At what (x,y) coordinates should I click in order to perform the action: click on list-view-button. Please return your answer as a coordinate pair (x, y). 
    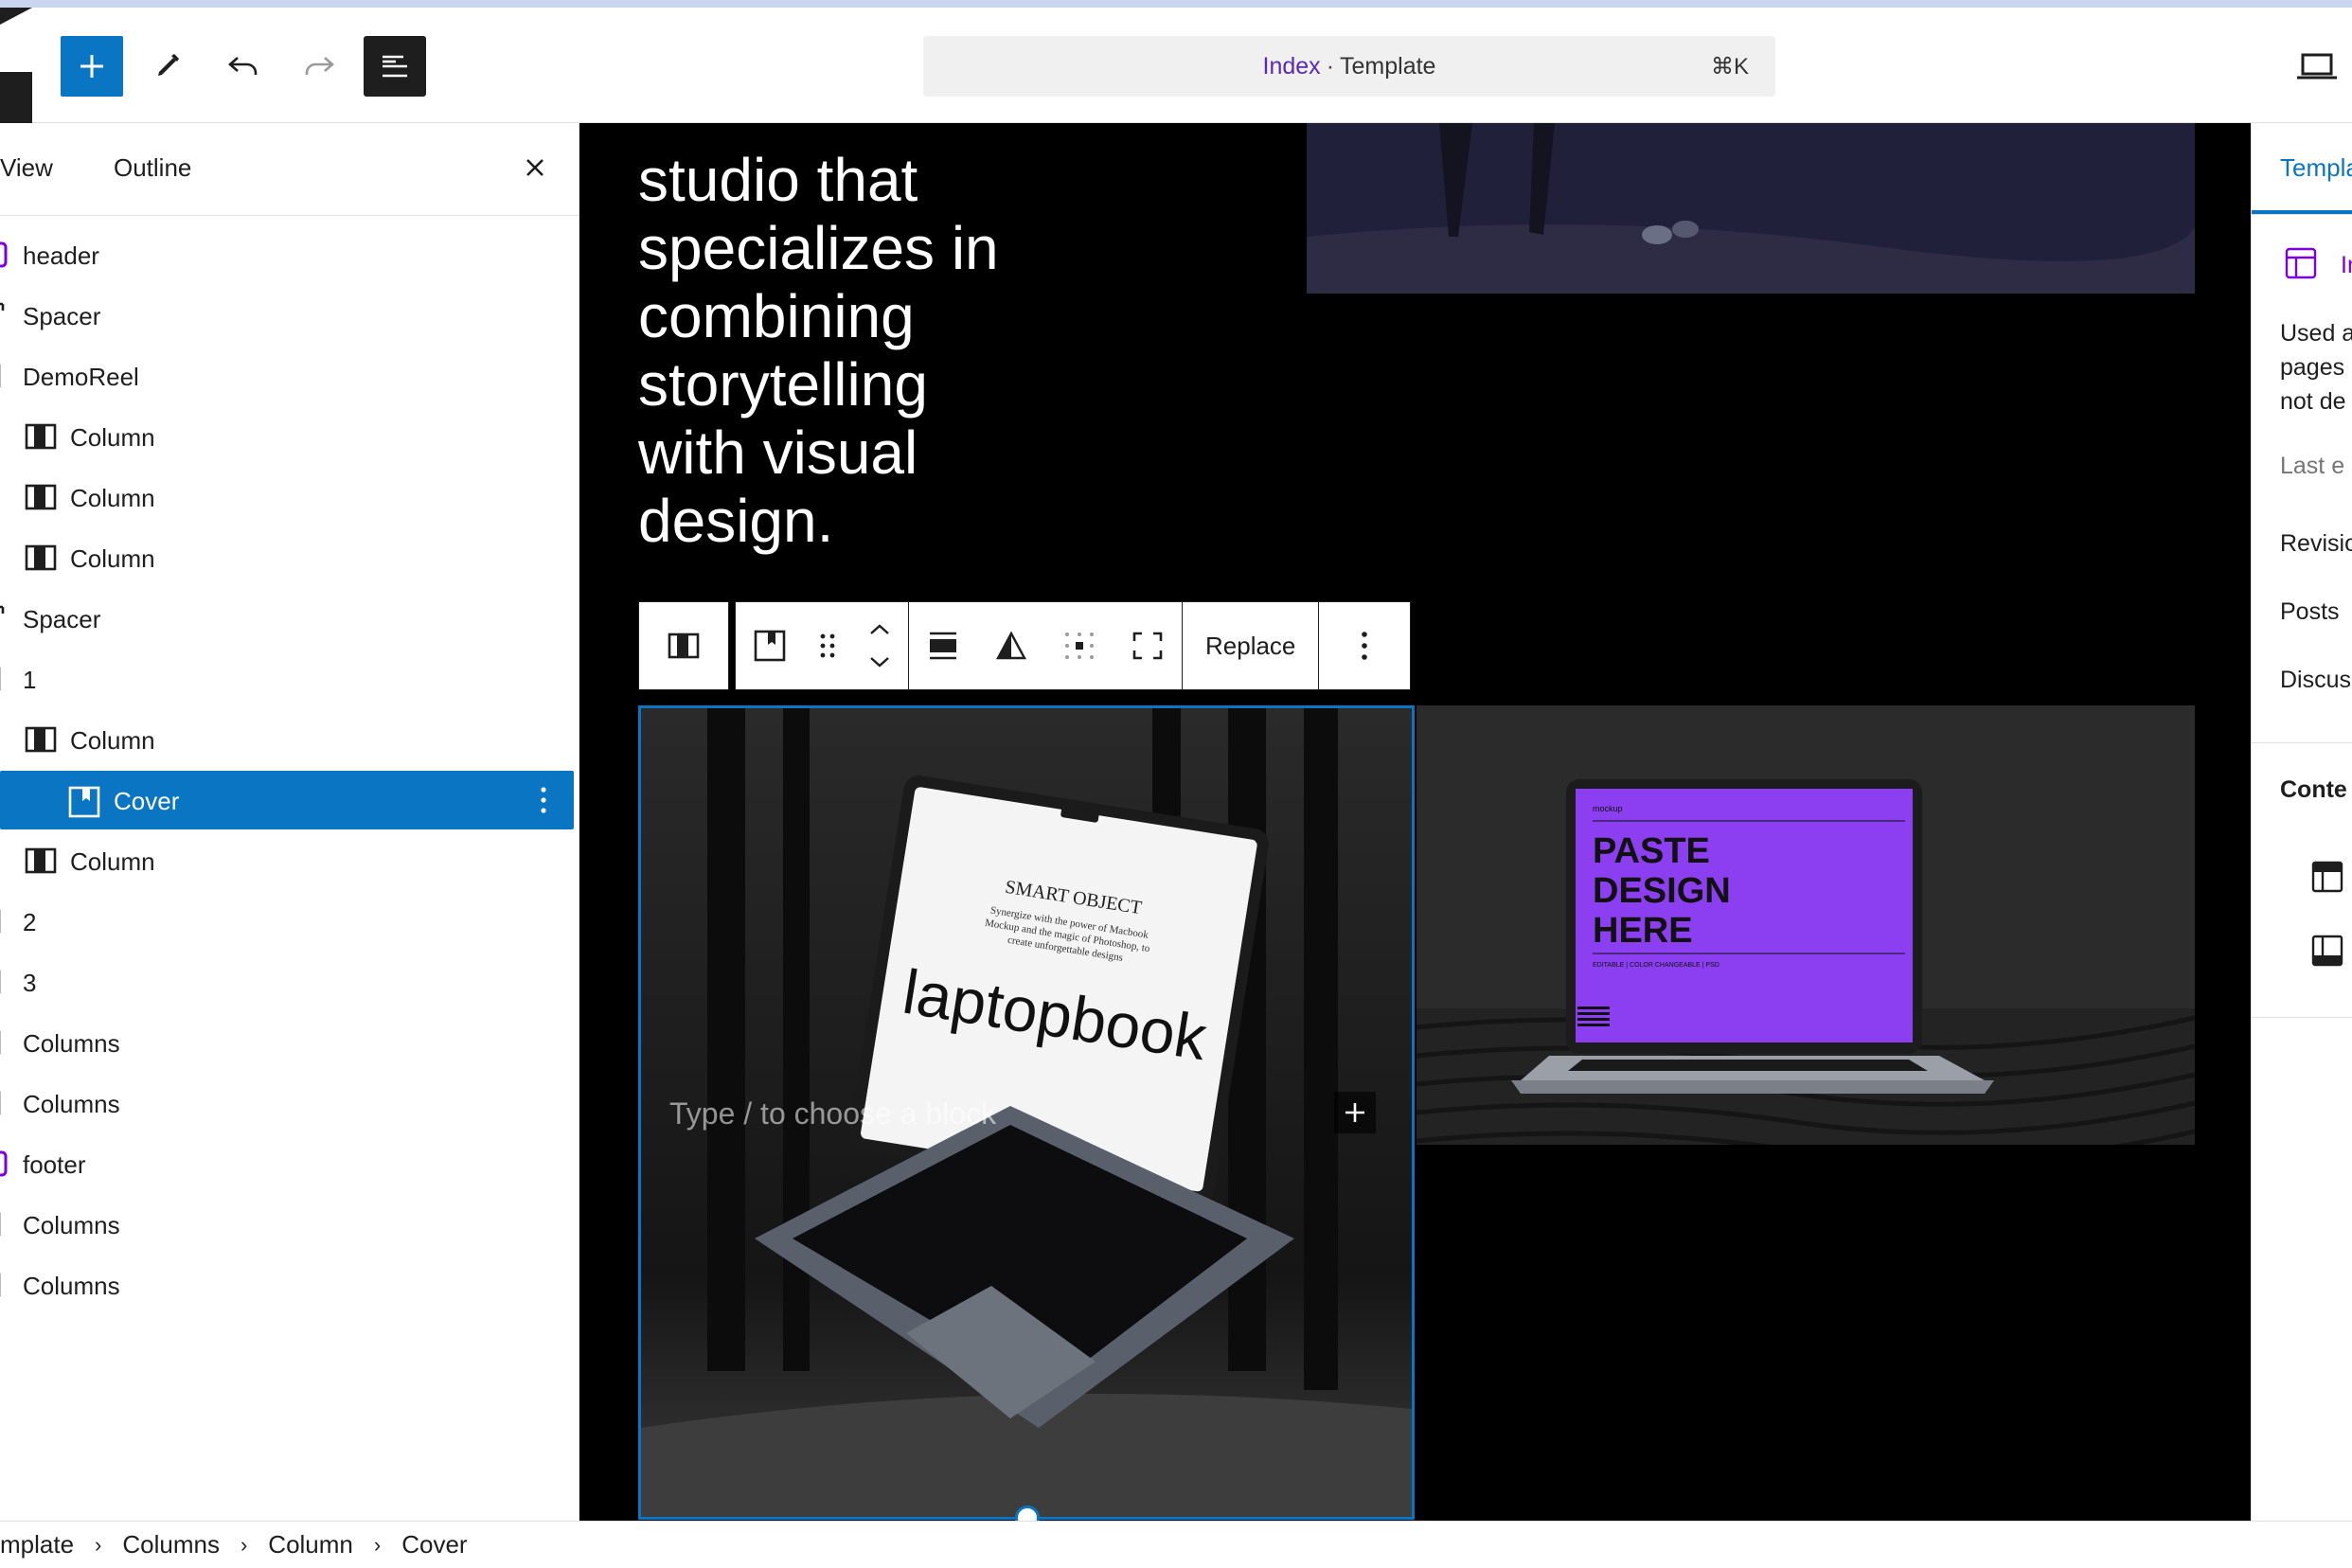
    Looking at the image, I should click on (395, 66).